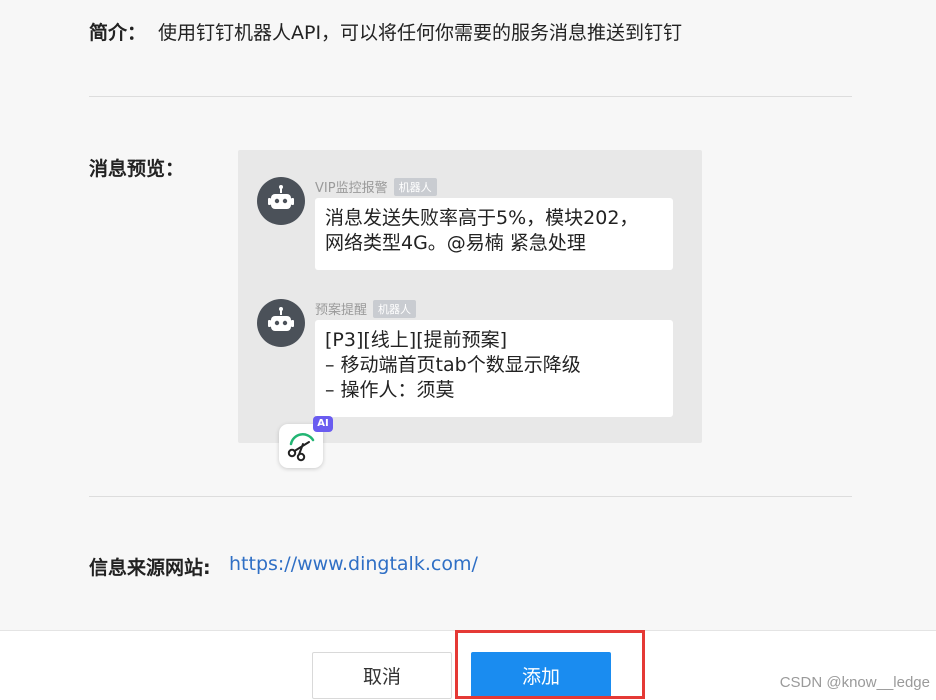 The height and width of the screenshot is (700, 936). What do you see at coordinates (390, 390) in the screenshot?
I see `message-line: – 操作人：须莫` at bounding box center [390, 390].